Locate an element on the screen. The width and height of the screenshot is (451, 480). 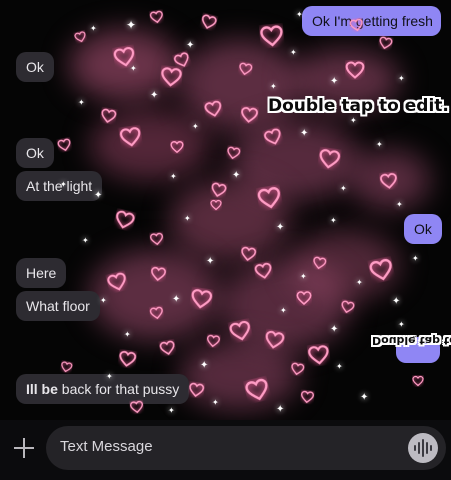
message-input-placeholder: Text Message is located at coordinates (106, 446).